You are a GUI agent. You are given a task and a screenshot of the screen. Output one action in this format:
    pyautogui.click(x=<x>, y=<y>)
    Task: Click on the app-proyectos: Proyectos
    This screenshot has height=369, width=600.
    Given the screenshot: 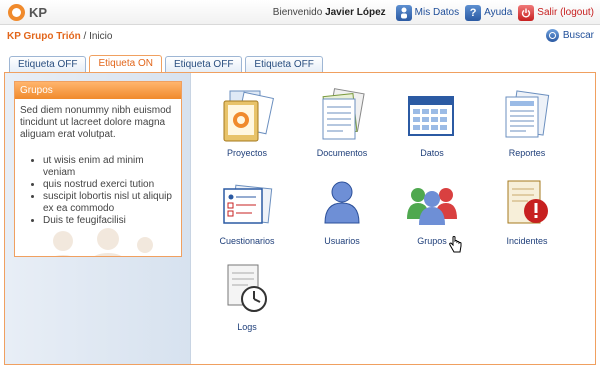 What is the action you would take?
    pyautogui.click(x=247, y=122)
    